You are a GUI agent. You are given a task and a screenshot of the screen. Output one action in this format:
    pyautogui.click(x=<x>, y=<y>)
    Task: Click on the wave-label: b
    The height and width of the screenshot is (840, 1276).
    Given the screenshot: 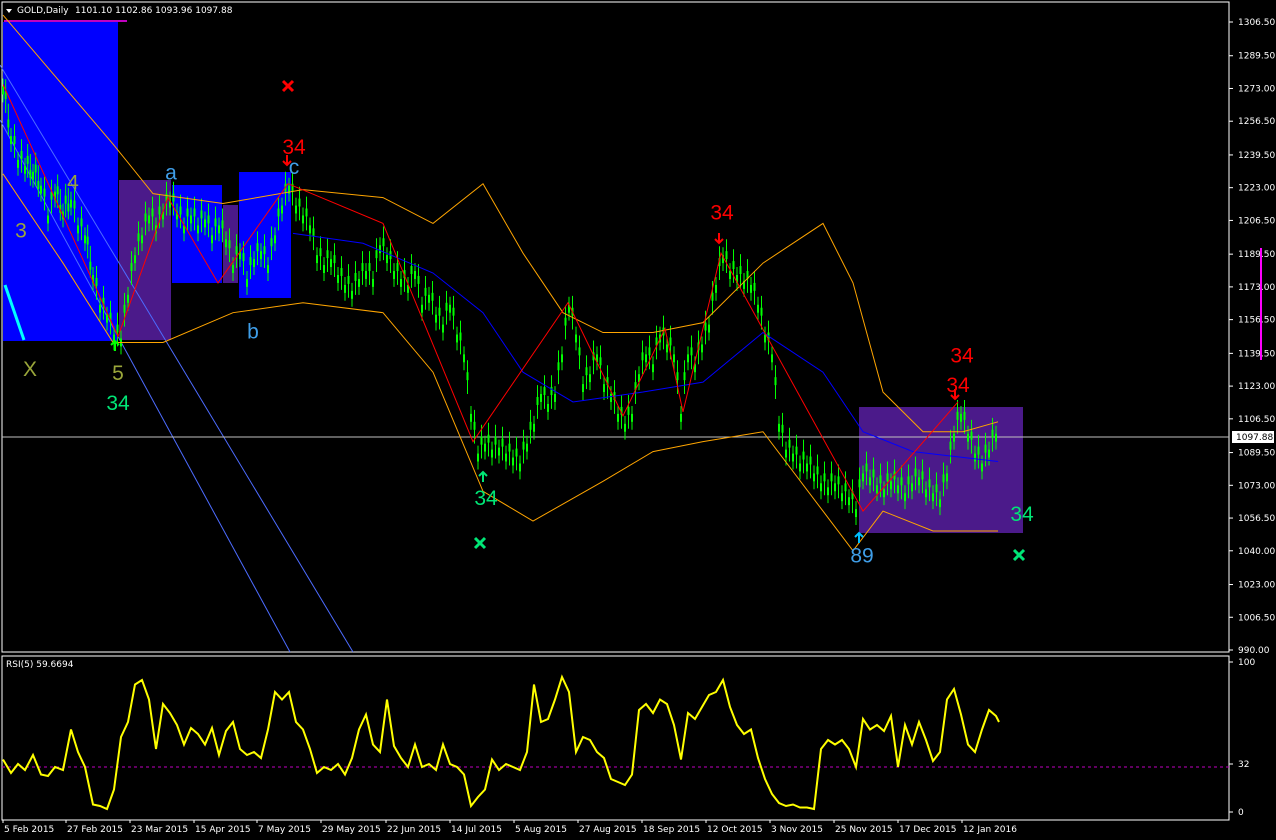 What is the action you would take?
    pyautogui.click(x=253, y=331)
    